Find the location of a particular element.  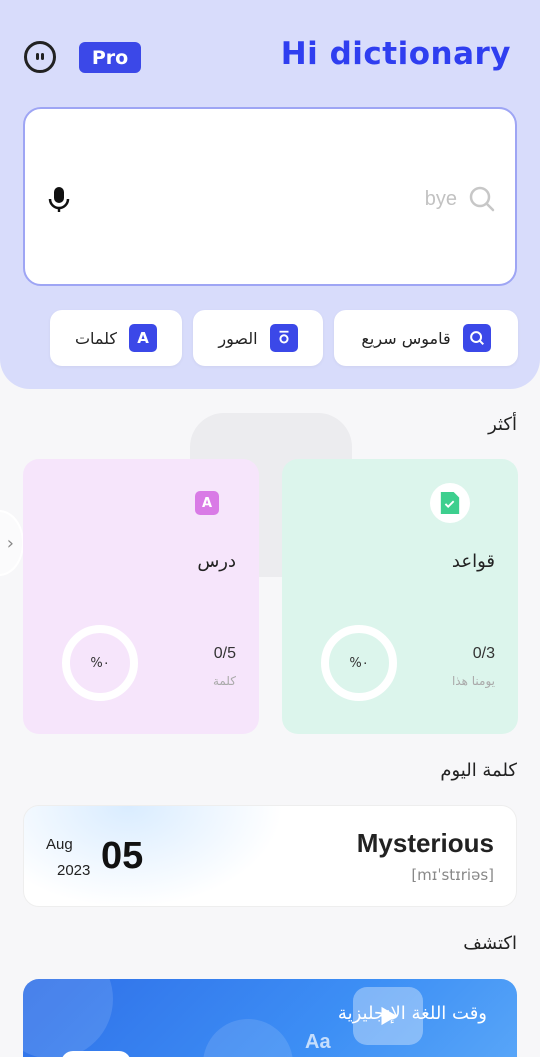

grammar-subtitle: يومنا هذا is located at coordinates (473, 681).